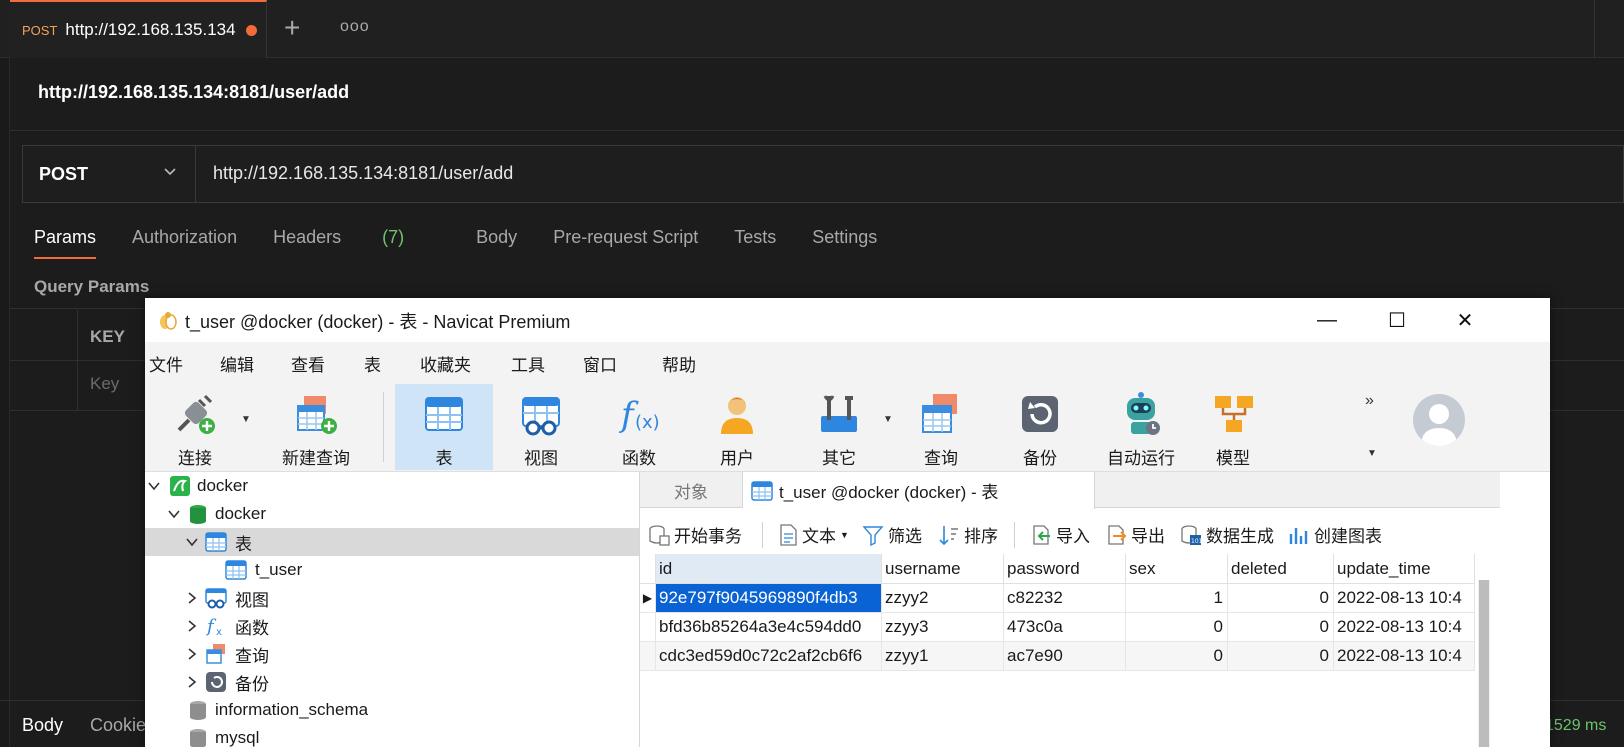 This screenshot has height=747, width=1624. I want to click on table-cell: 1, so click(1177, 598).